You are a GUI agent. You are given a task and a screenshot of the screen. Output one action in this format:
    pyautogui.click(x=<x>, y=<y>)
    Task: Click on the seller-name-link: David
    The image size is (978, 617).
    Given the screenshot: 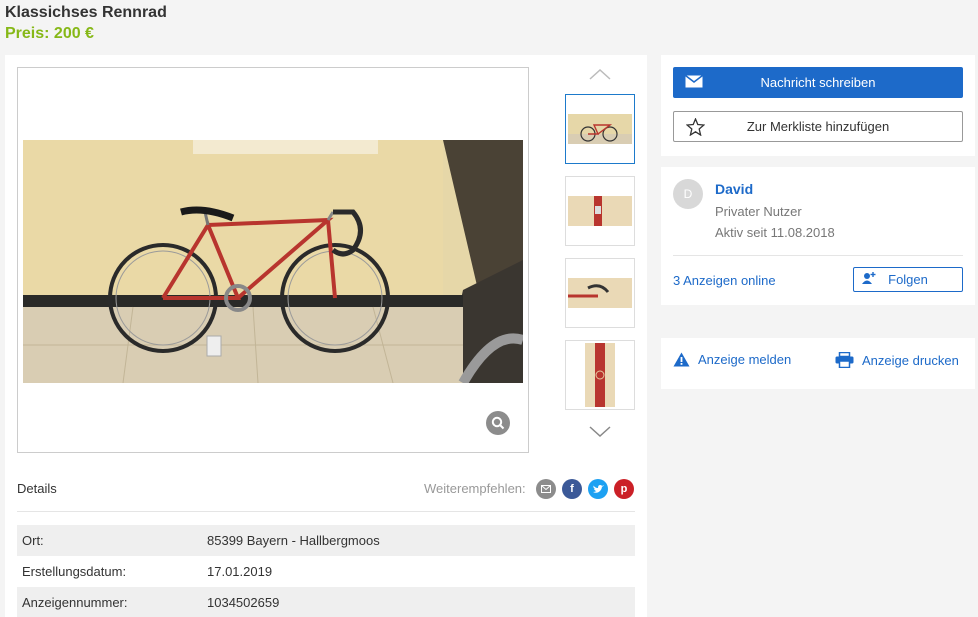 What is the action you would take?
    pyautogui.click(x=734, y=189)
    